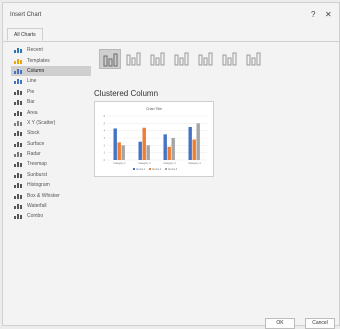 This screenshot has height=329, width=340. Describe the element at coordinates (41, 122) in the screenshot. I see `sidebar-item-label: X Y (Scatter)` at that location.